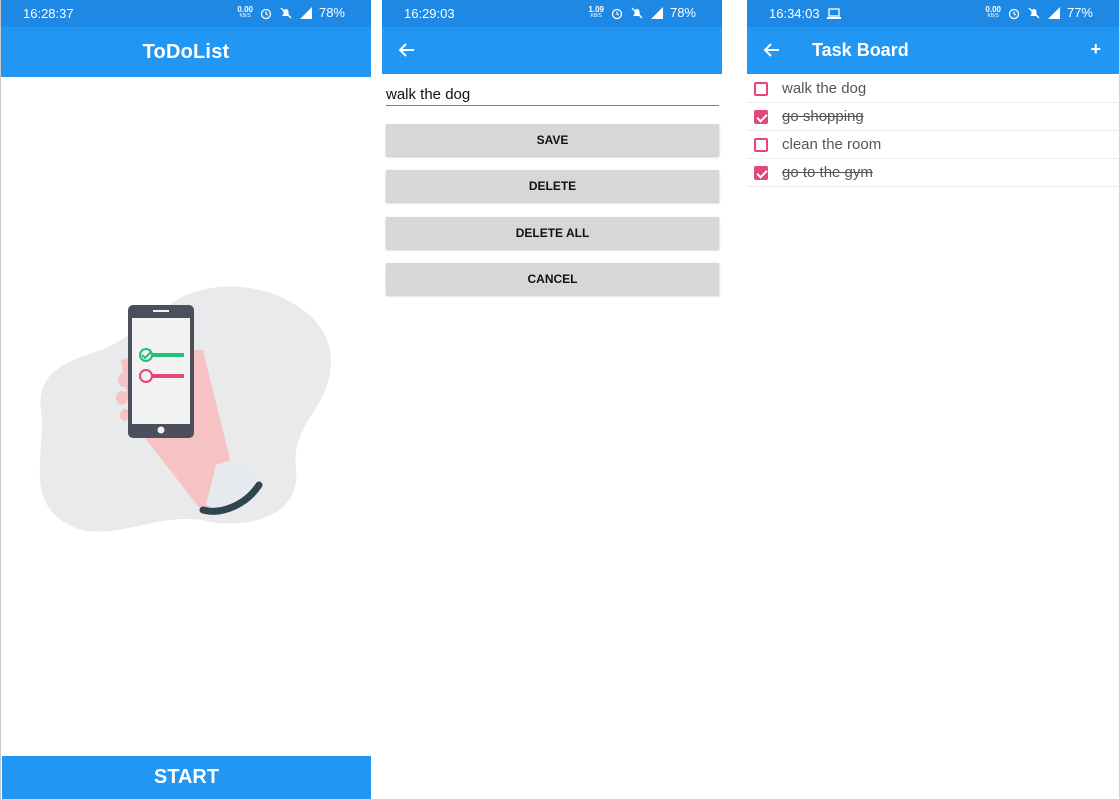 This screenshot has width=1119, height=799. I want to click on battery-level: 77%, so click(1079, 12).